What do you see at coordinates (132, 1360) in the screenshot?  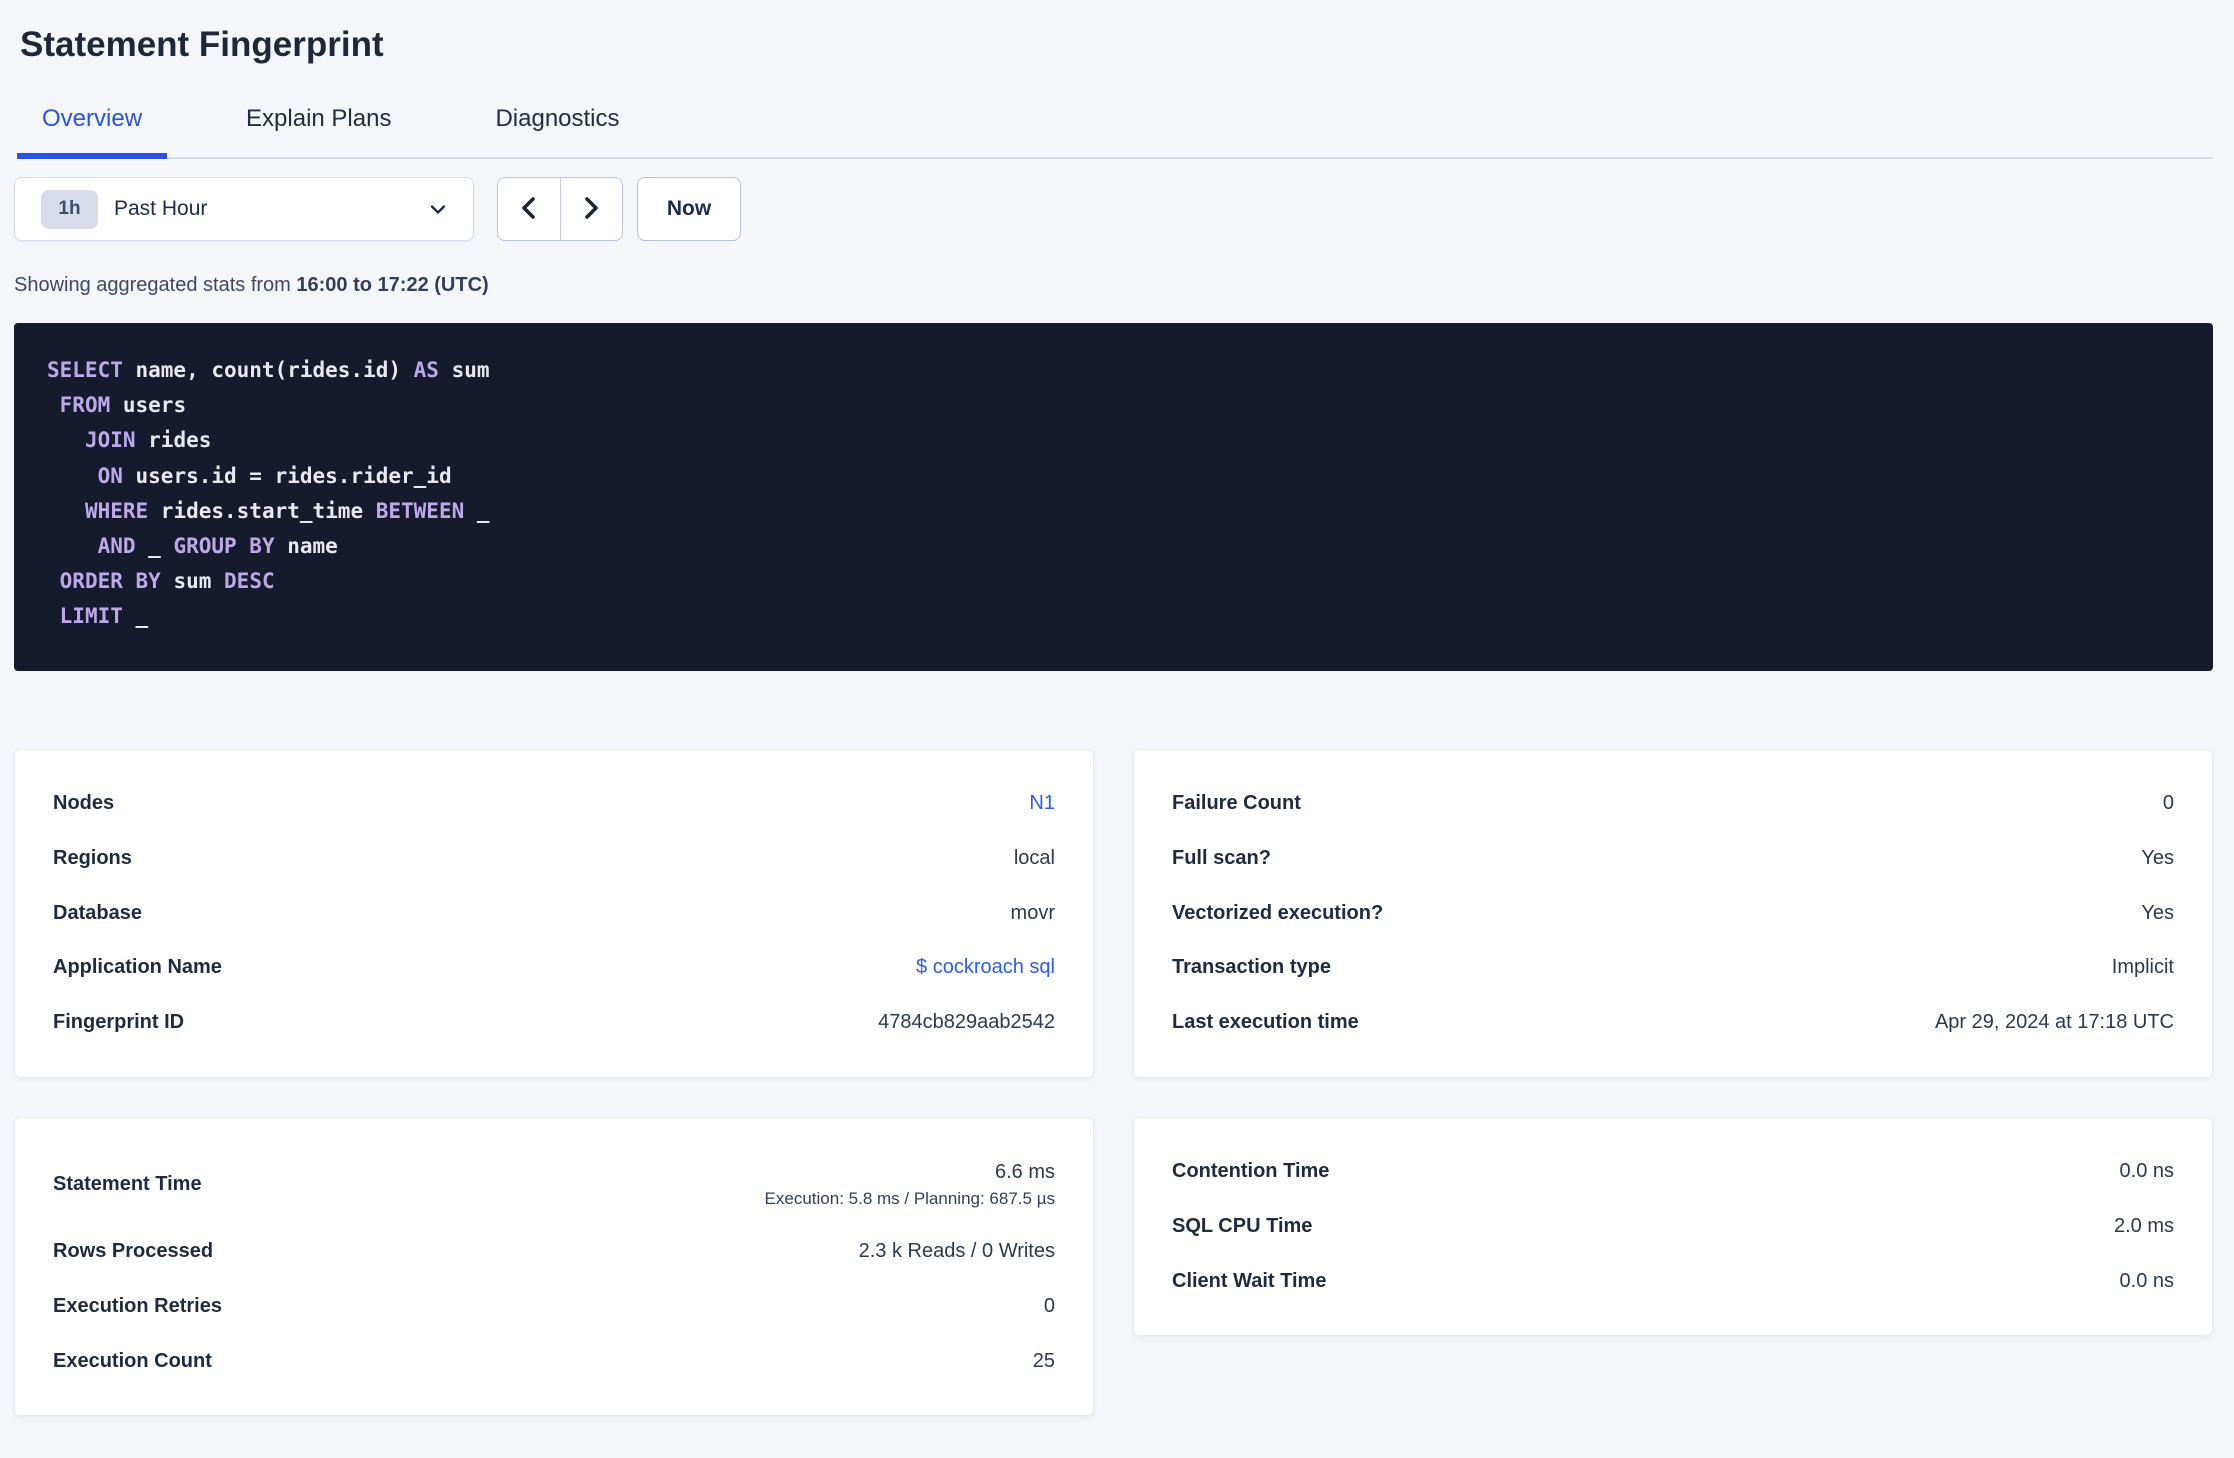 I see `row-label: Execution Count` at bounding box center [132, 1360].